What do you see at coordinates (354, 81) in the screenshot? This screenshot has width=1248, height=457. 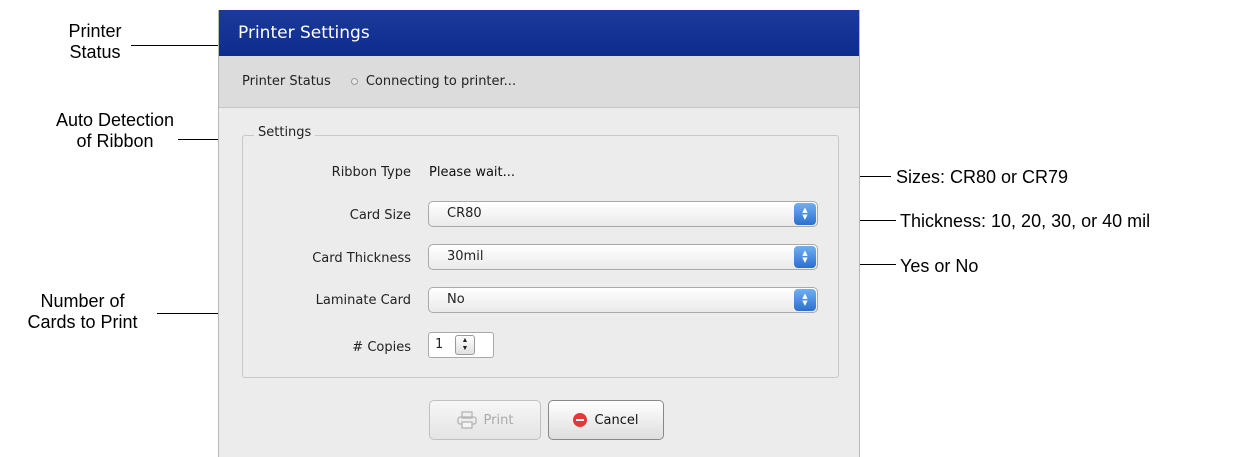 I see `status-indicator-icon` at bounding box center [354, 81].